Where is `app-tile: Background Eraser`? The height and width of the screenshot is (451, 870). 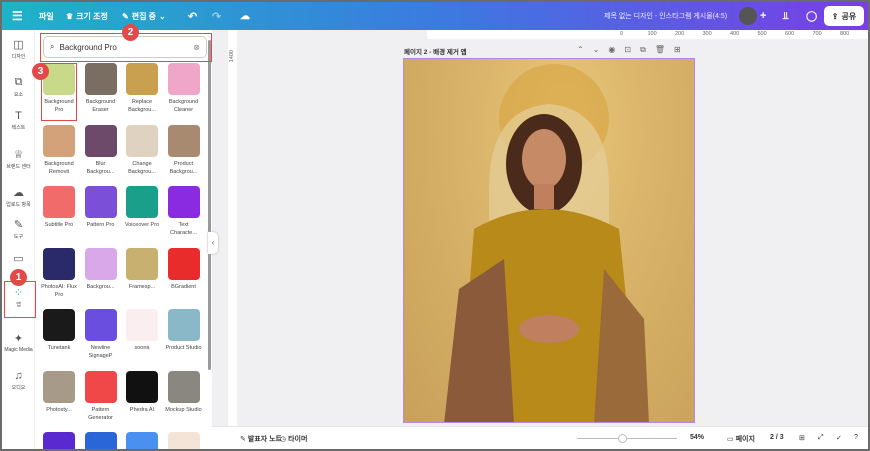 app-tile: Background Eraser is located at coordinates (101, 88).